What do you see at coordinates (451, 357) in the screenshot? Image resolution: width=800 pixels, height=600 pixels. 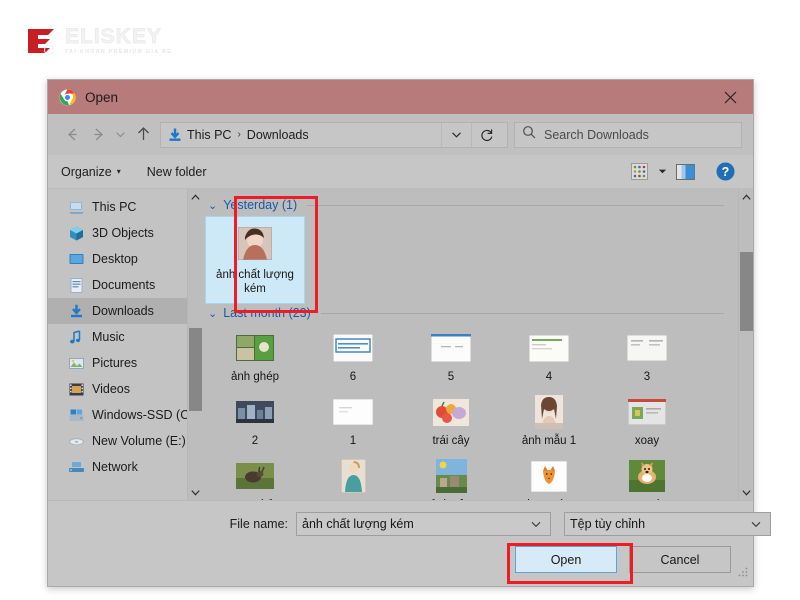 I see `file-item: 5` at bounding box center [451, 357].